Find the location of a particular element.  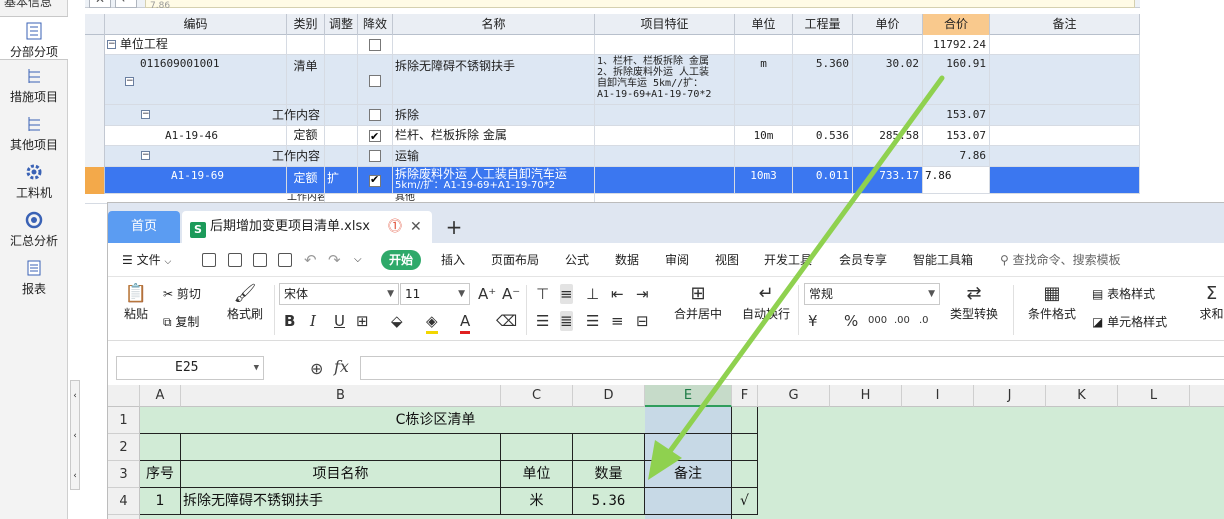

table-row: − 单位工程 11792.24 is located at coordinates (612, 45).